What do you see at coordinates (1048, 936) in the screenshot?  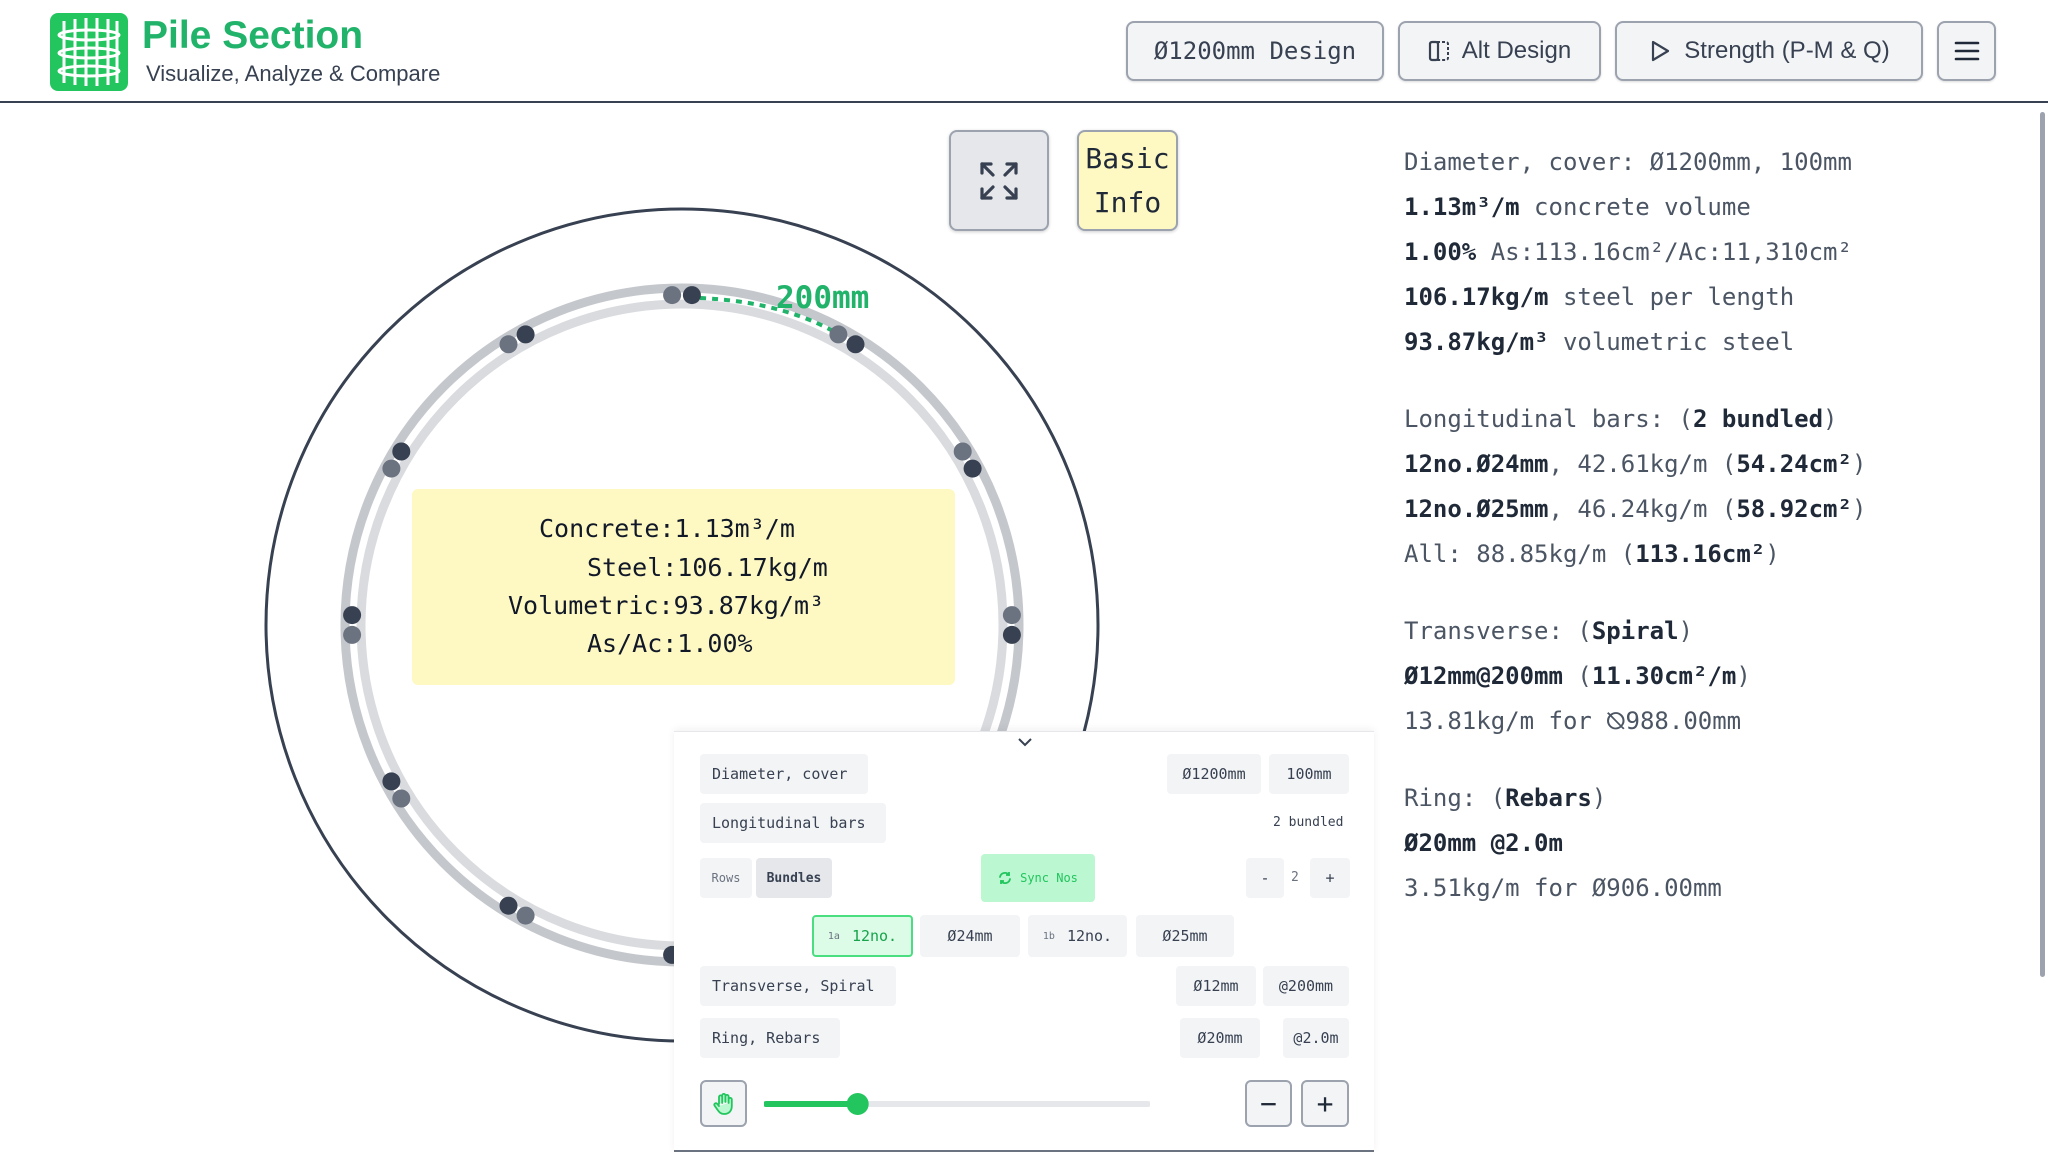 I see `bar-1b-tag: 1b` at bounding box center [1048, 936].